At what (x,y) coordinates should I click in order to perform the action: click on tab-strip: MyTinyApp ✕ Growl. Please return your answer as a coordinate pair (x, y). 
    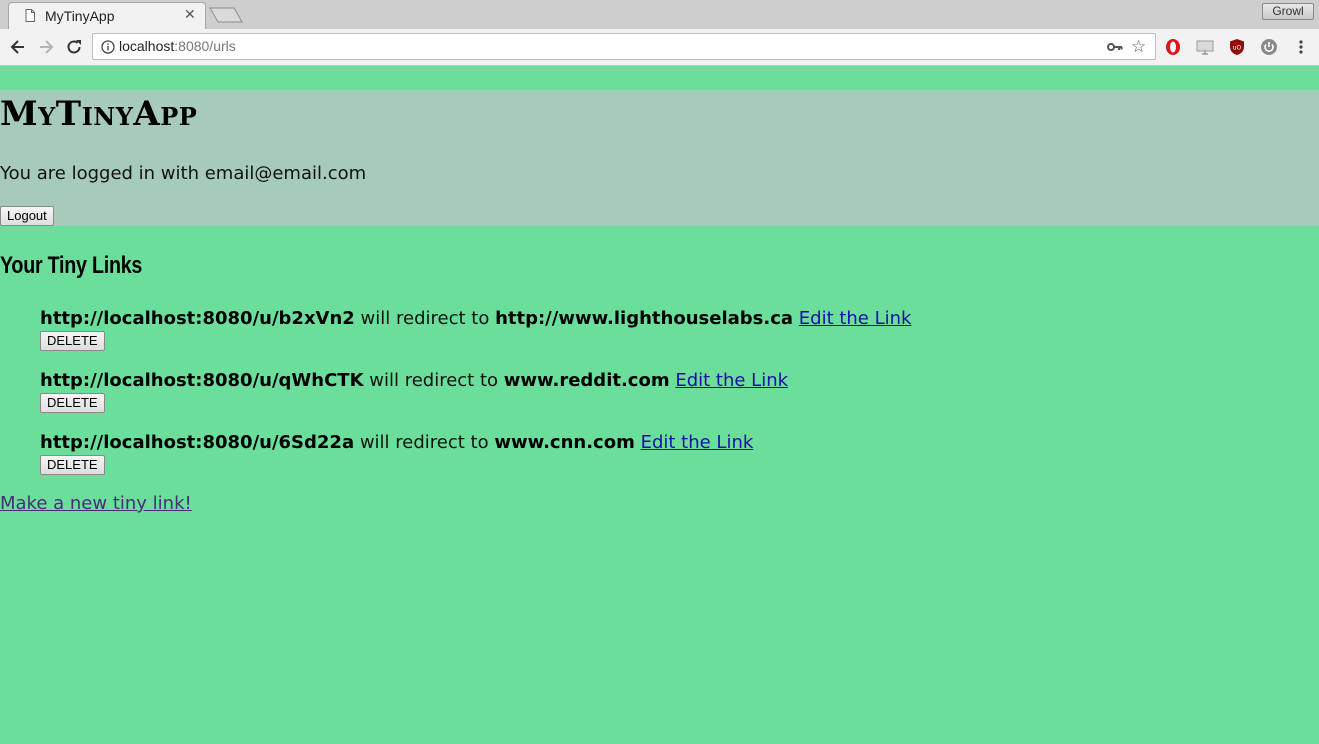
    Looking at the image, I should click on (659, 15).